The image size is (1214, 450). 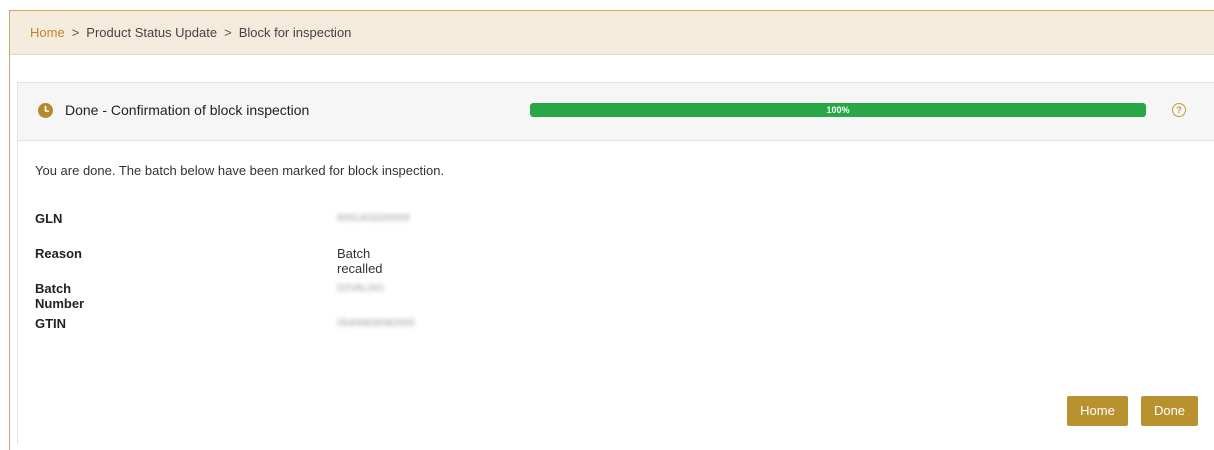 What do you see at coordinates (152, 32) in the screenshot?
I see `breadcrumb-section: Product Status Update` at bounding box center [152, 32].